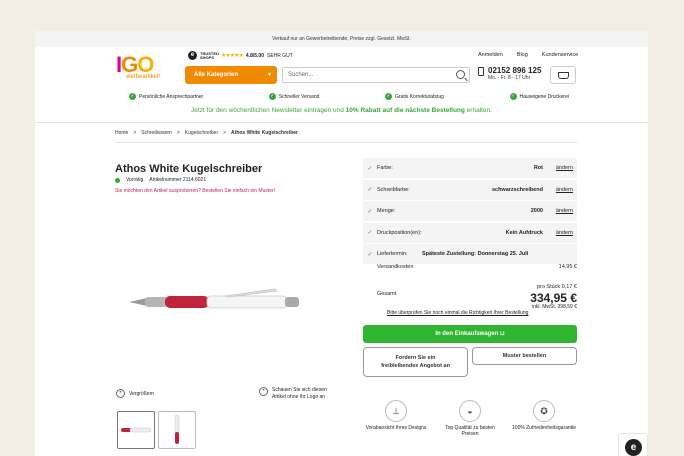  Describe the element at coordinates (538, 168) in the screenshot. I see `option-value: Rot` at that location.